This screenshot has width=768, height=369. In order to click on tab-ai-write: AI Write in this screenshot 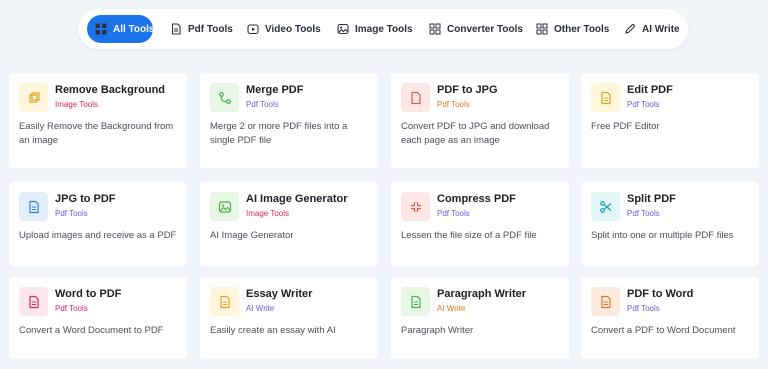, I will do `click(652, 29)`.